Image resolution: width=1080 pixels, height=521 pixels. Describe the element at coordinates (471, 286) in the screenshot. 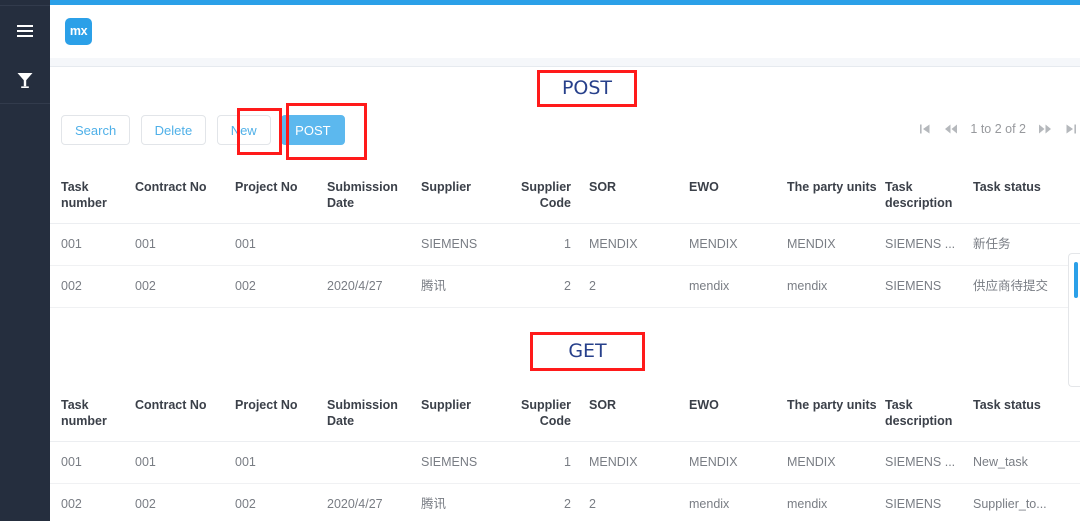

I see `cell-supplier: 腾讯` at that location.